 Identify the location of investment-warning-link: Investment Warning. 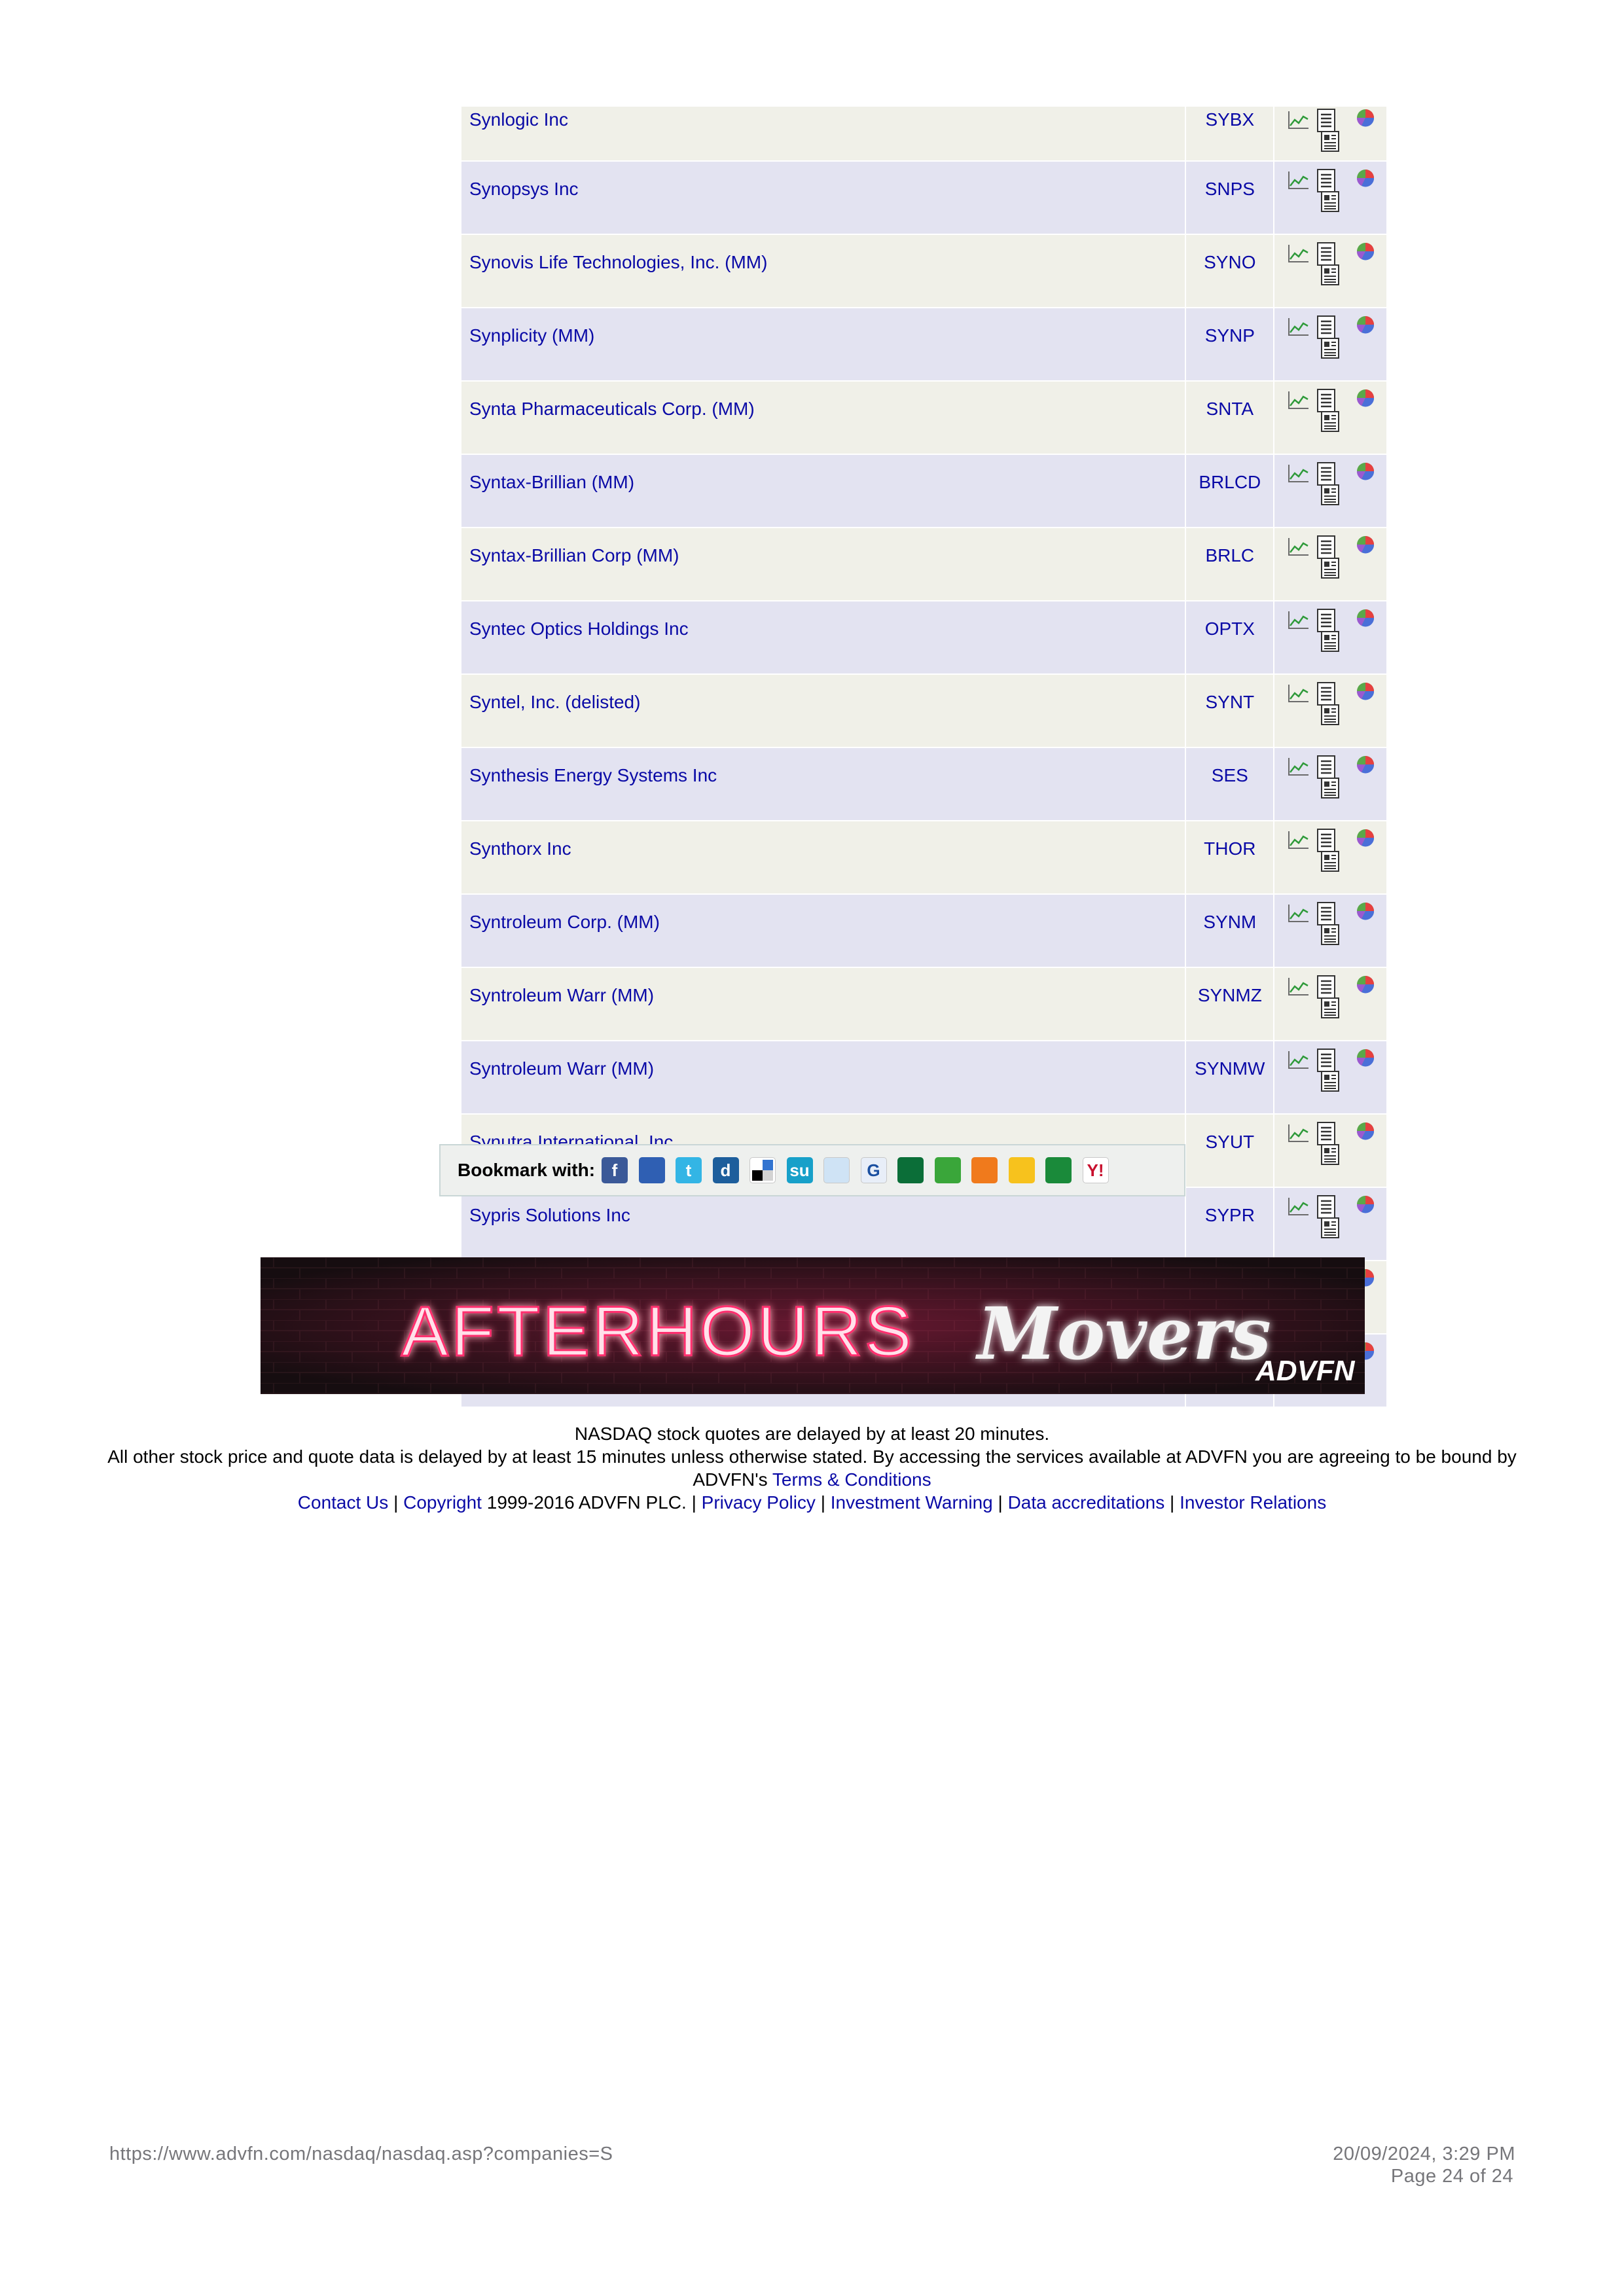
(912, 1502).